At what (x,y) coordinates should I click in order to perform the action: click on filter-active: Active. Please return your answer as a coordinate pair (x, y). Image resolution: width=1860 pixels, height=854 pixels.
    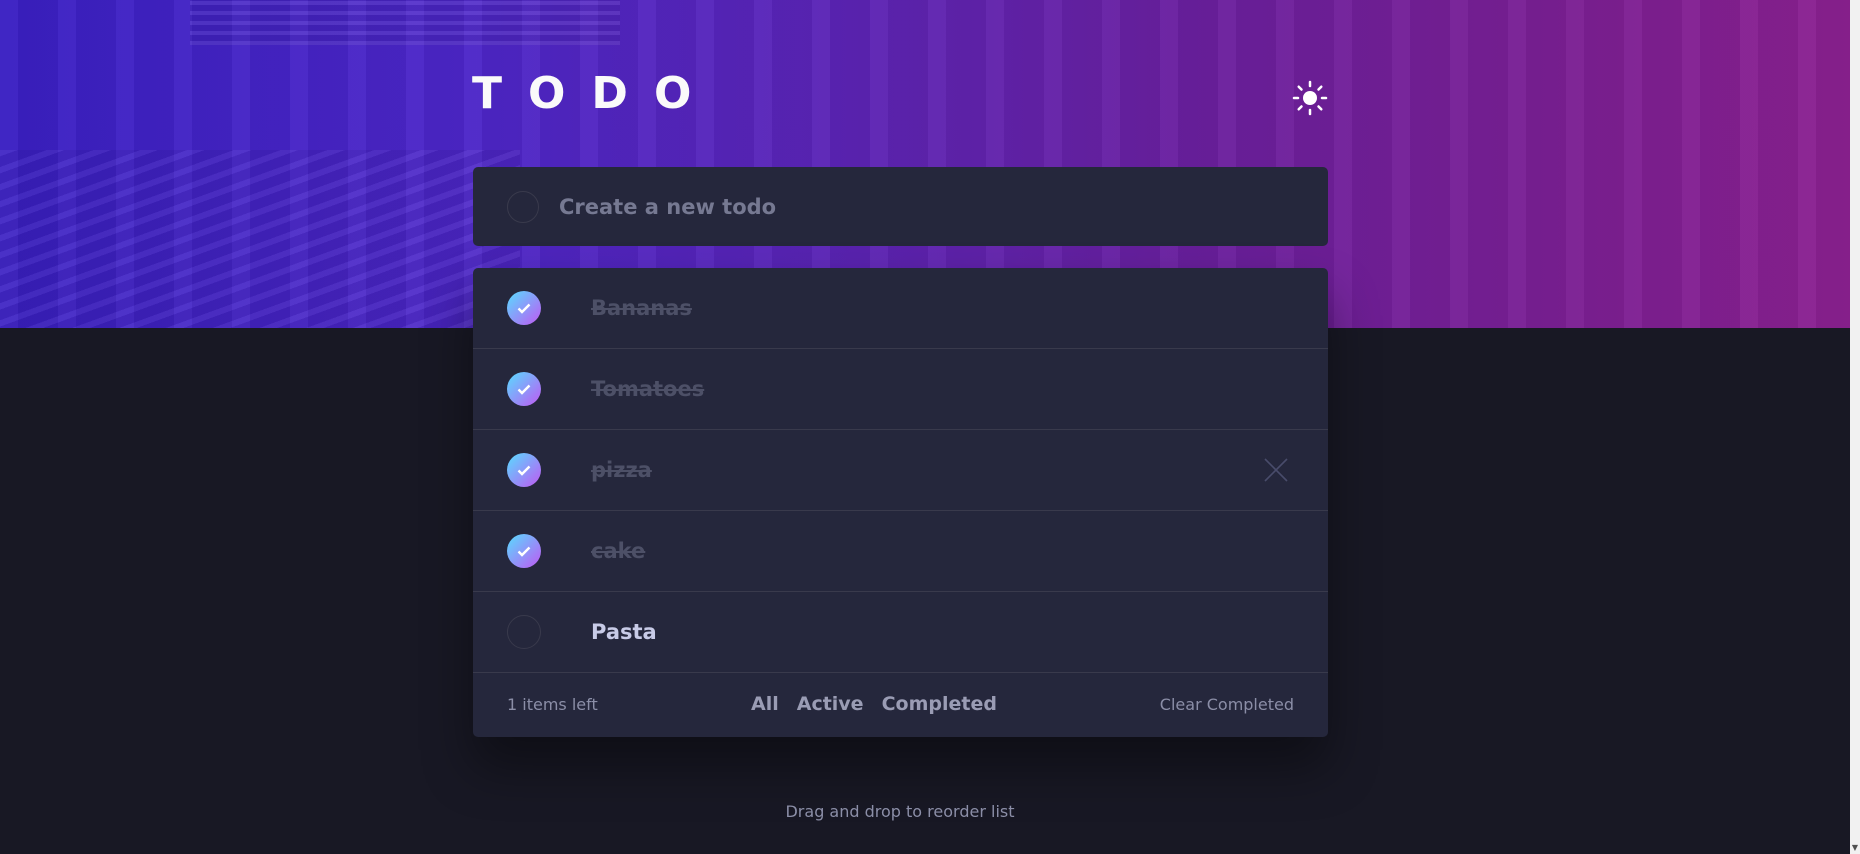
    Looking at the image, I should click on (830, 704).